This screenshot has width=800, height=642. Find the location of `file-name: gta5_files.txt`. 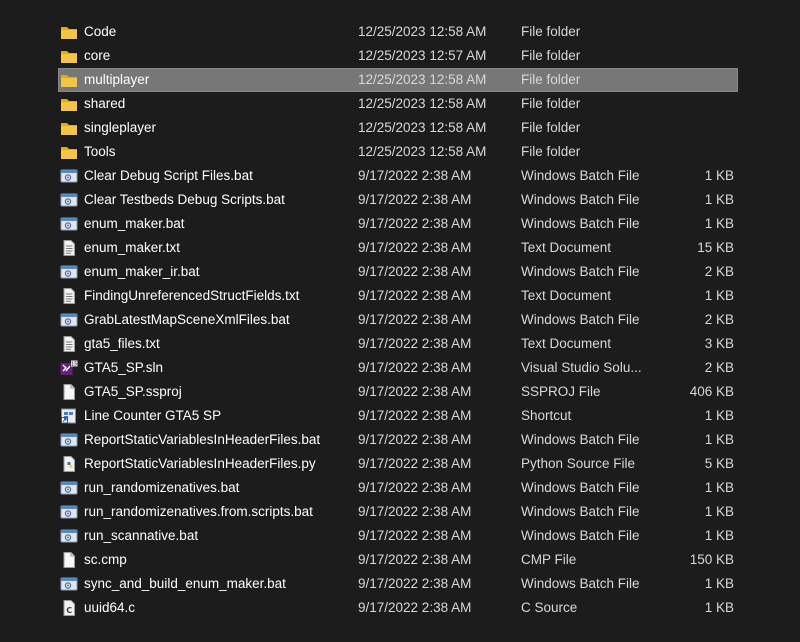

file-name: gta5_files.txt is located at coordinates (122, 343).